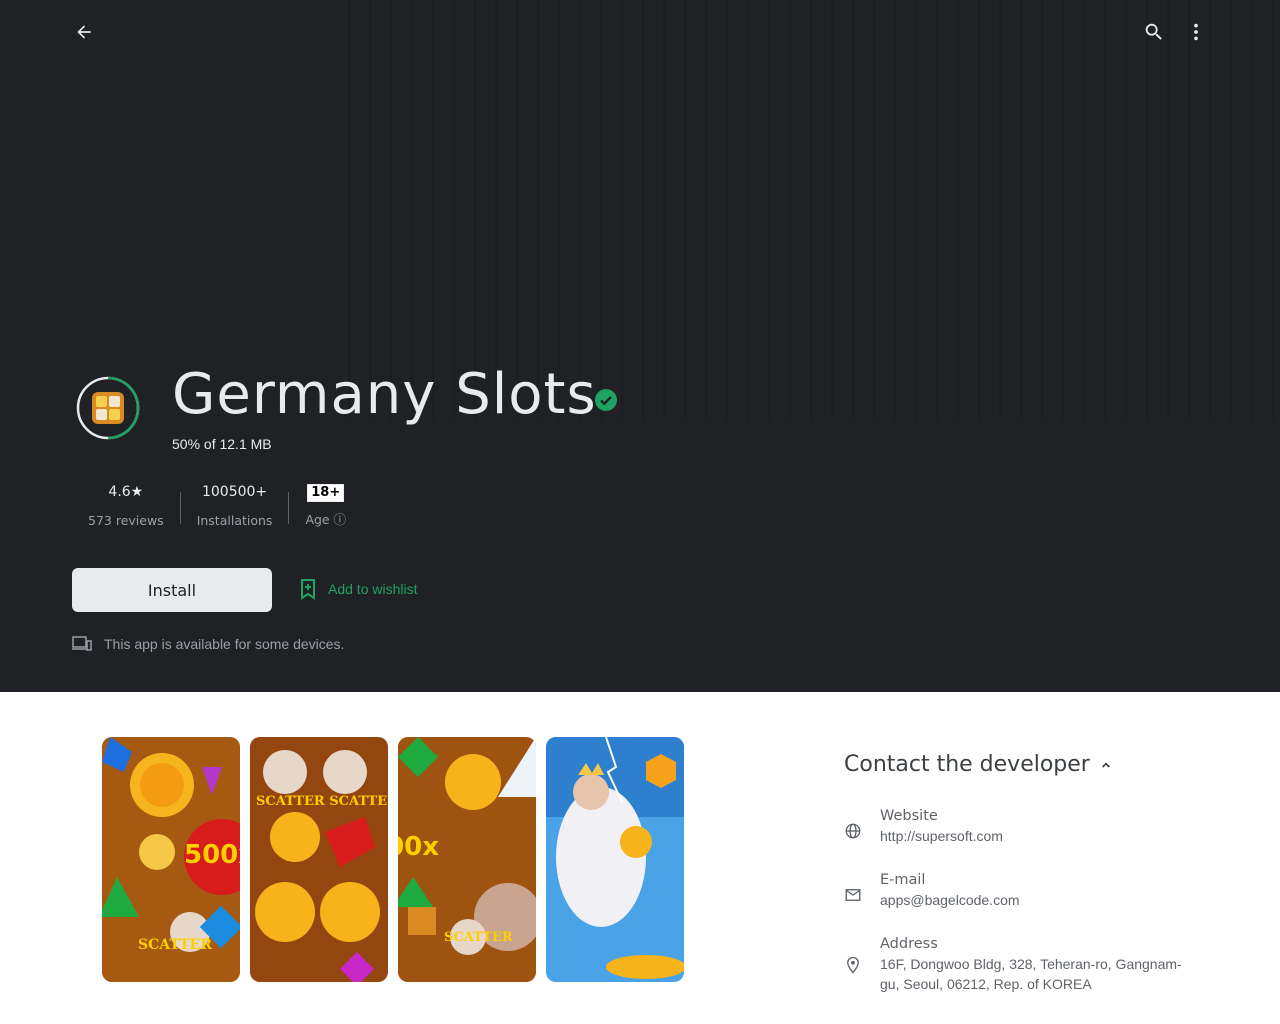 The image size is (1280, 1024). What do you see at coordinates (126, 492) in the screenshot?
I see `rating-value: 4.6★` at bounding box center [126, 492].